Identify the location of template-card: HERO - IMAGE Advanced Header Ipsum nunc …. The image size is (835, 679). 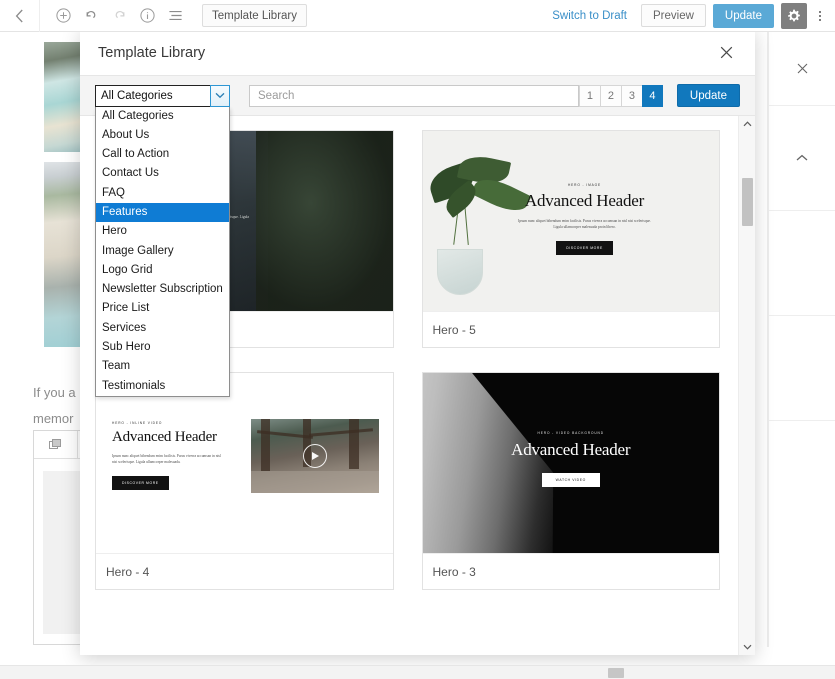
(570, 239).